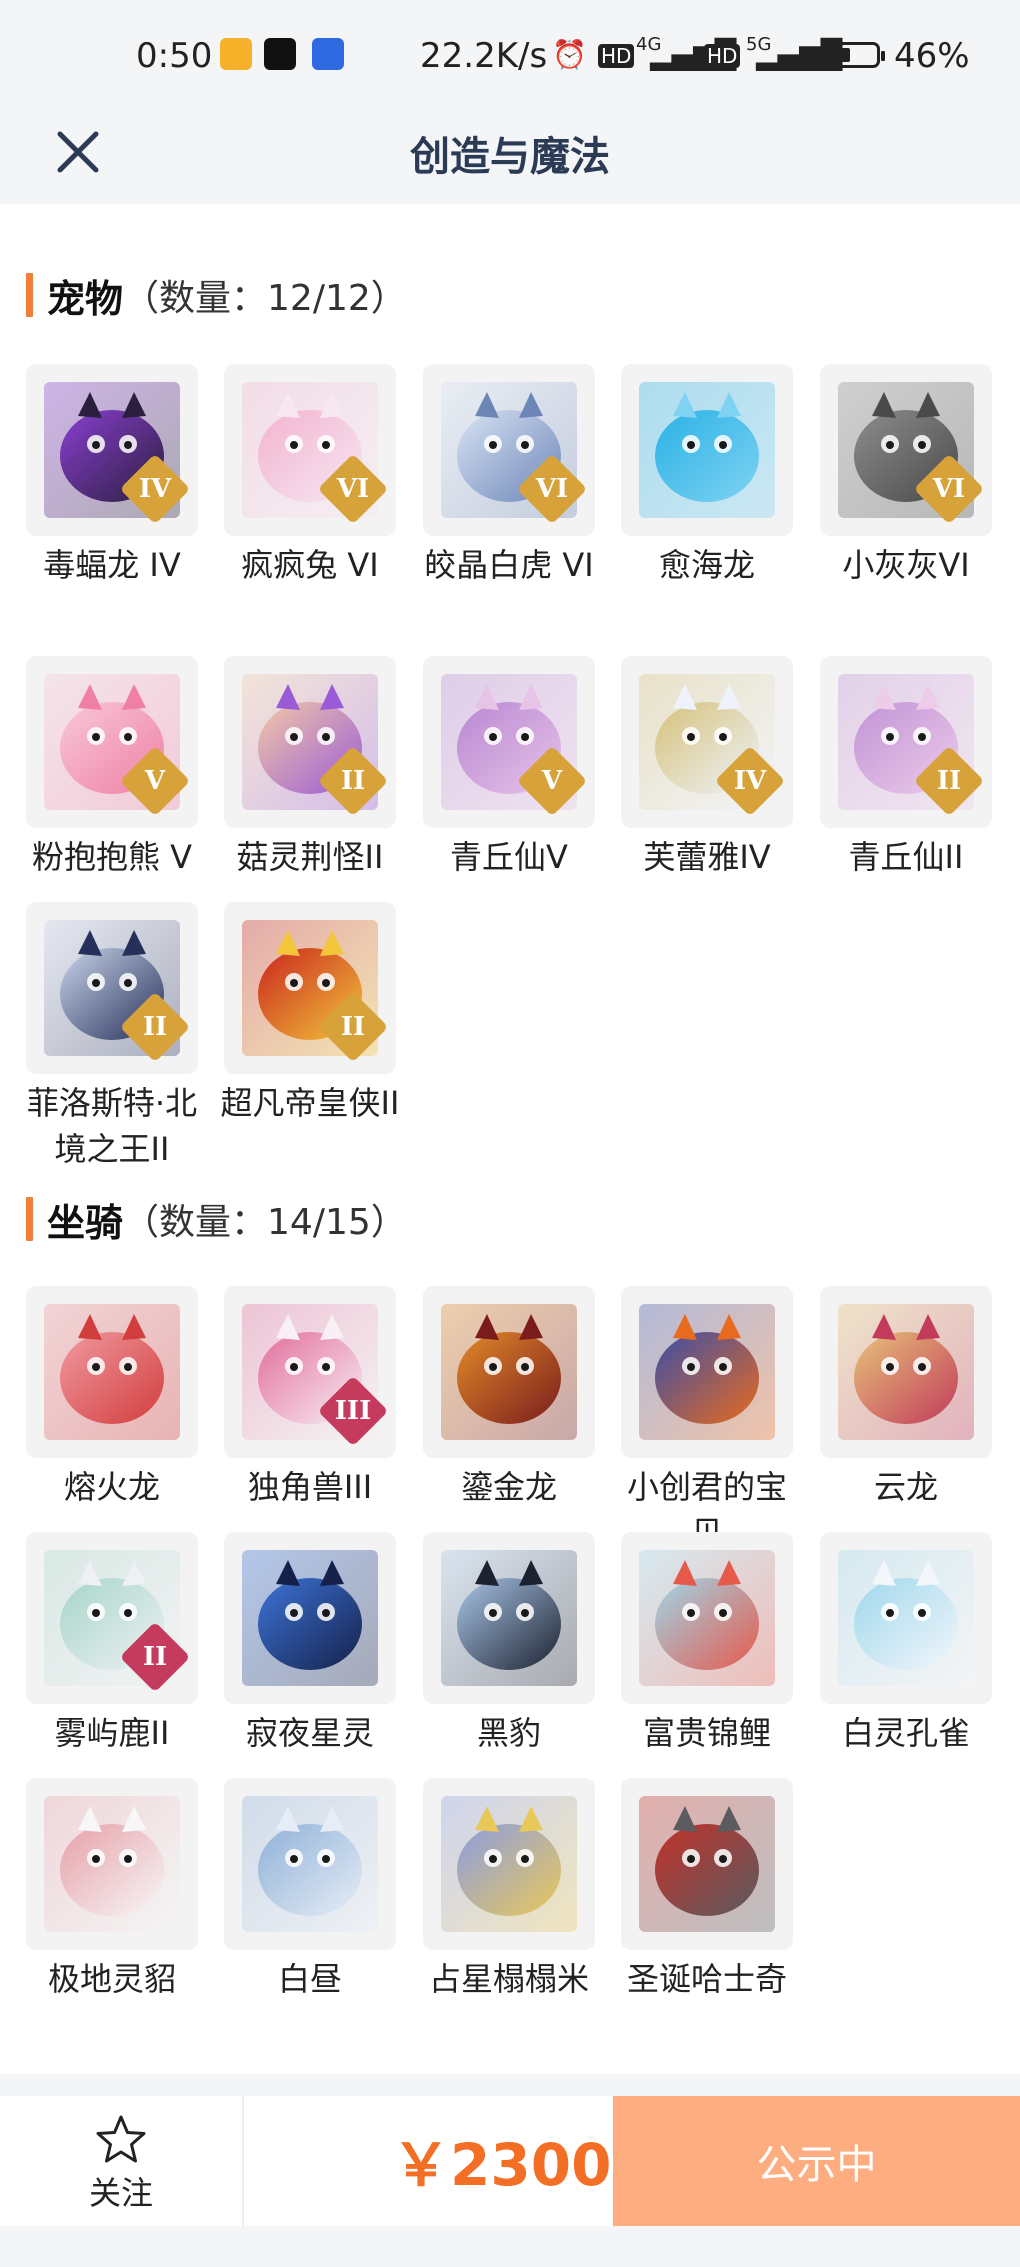  I want to click on pet-item: IV 毒蝠龙 IV, so click(112, 476).